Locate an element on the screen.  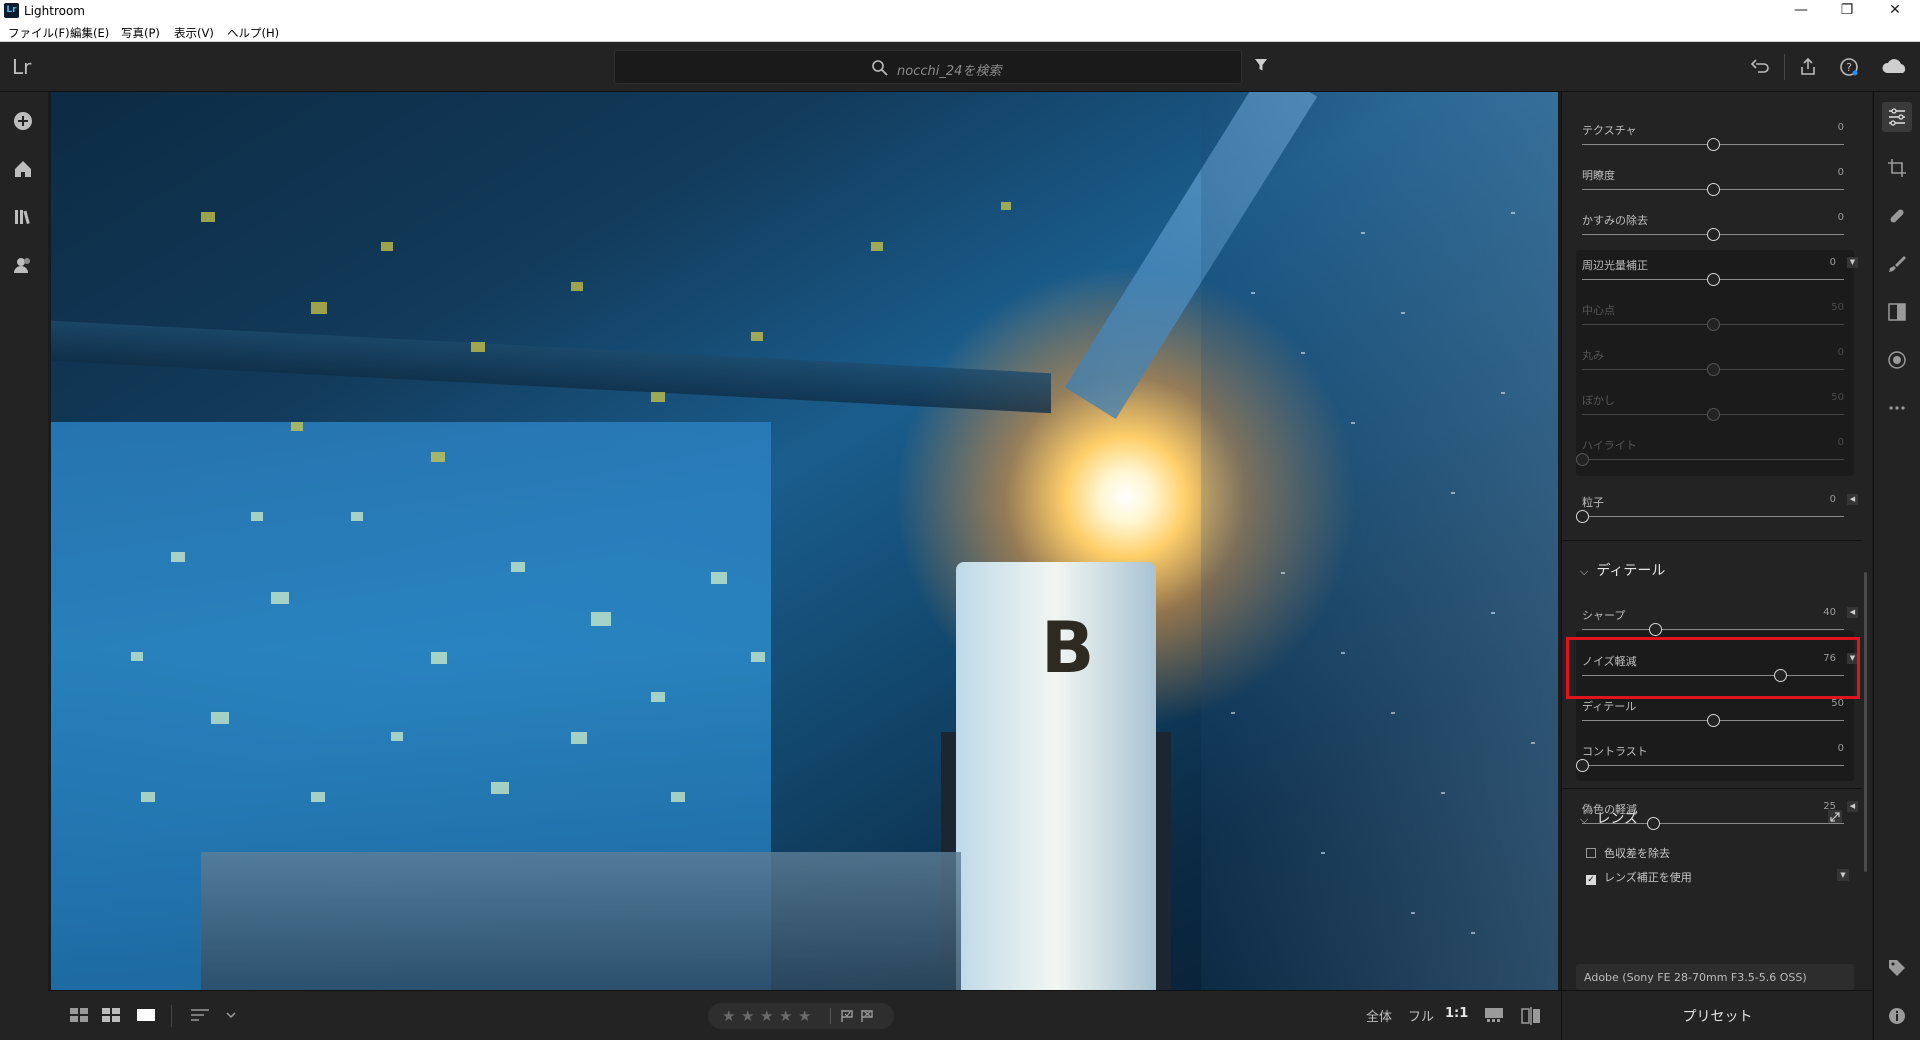
texture-slider: テクスチャ 0 is located at coordinates (1716, 142).